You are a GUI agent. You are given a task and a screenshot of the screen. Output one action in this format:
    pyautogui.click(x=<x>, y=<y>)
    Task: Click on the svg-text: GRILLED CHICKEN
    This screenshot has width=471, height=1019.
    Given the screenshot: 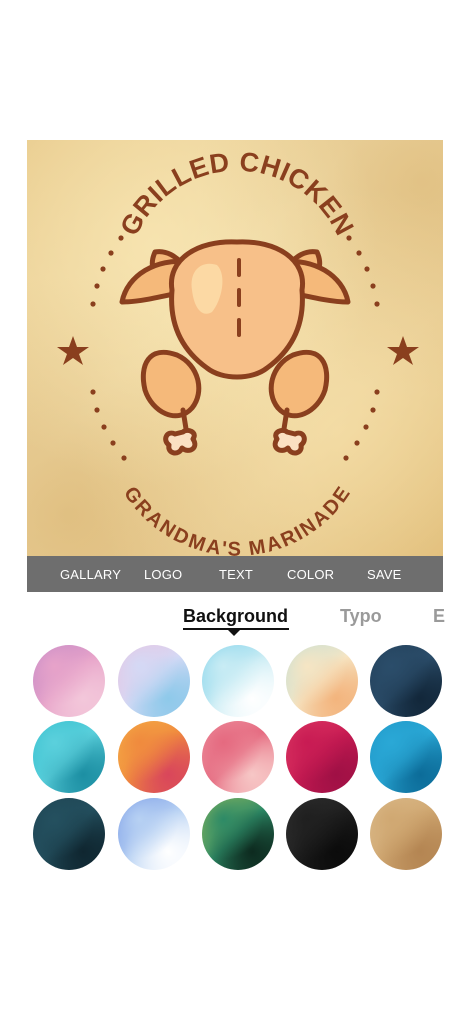 What is the action you would take?
    pyautogui.click(x=236, y=194)
    